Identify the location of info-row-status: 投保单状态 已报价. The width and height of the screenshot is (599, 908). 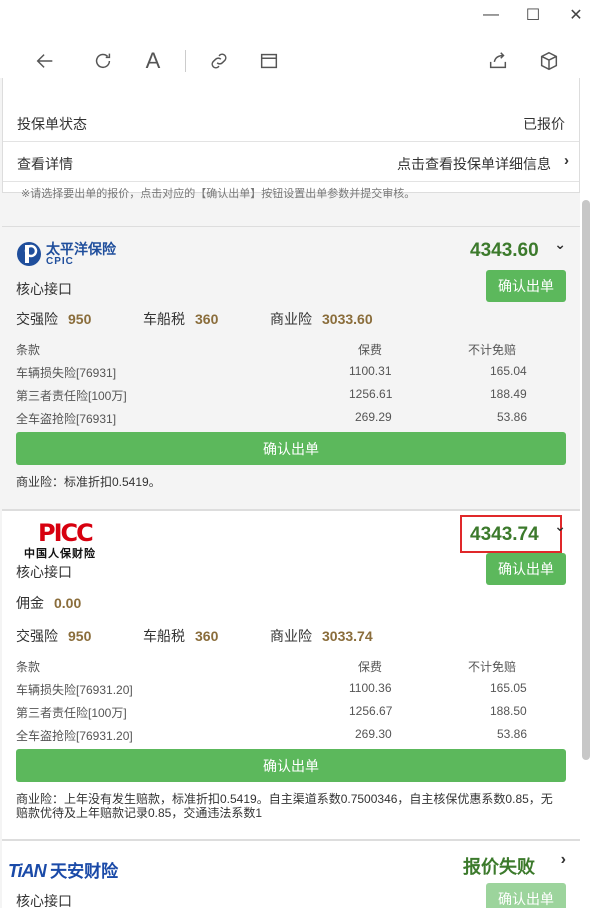
(291, 122).